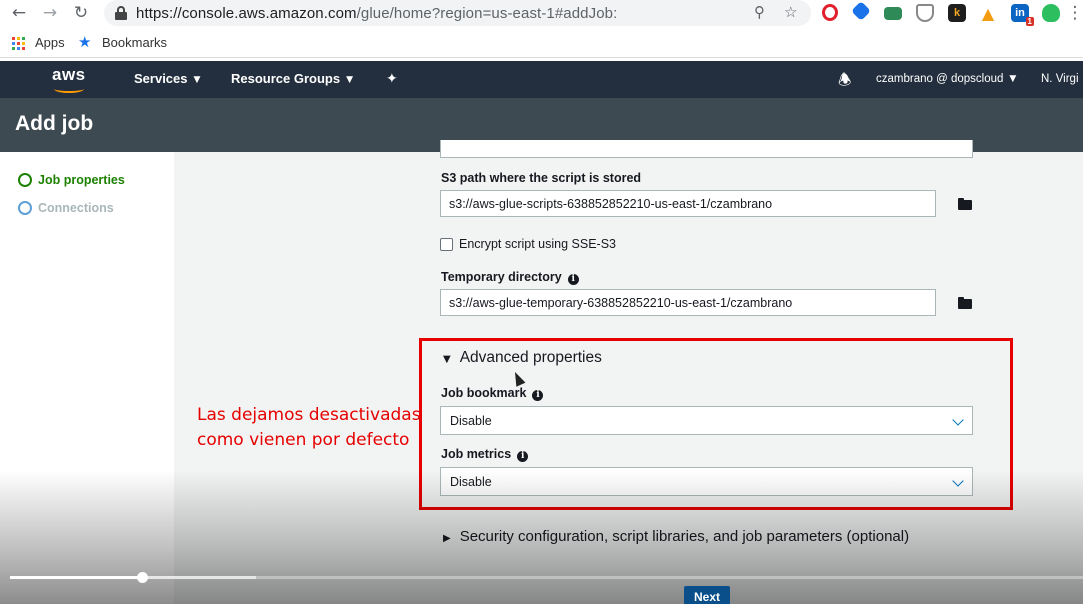  I want to click on video-scrubber-handle, so click(142, 577).